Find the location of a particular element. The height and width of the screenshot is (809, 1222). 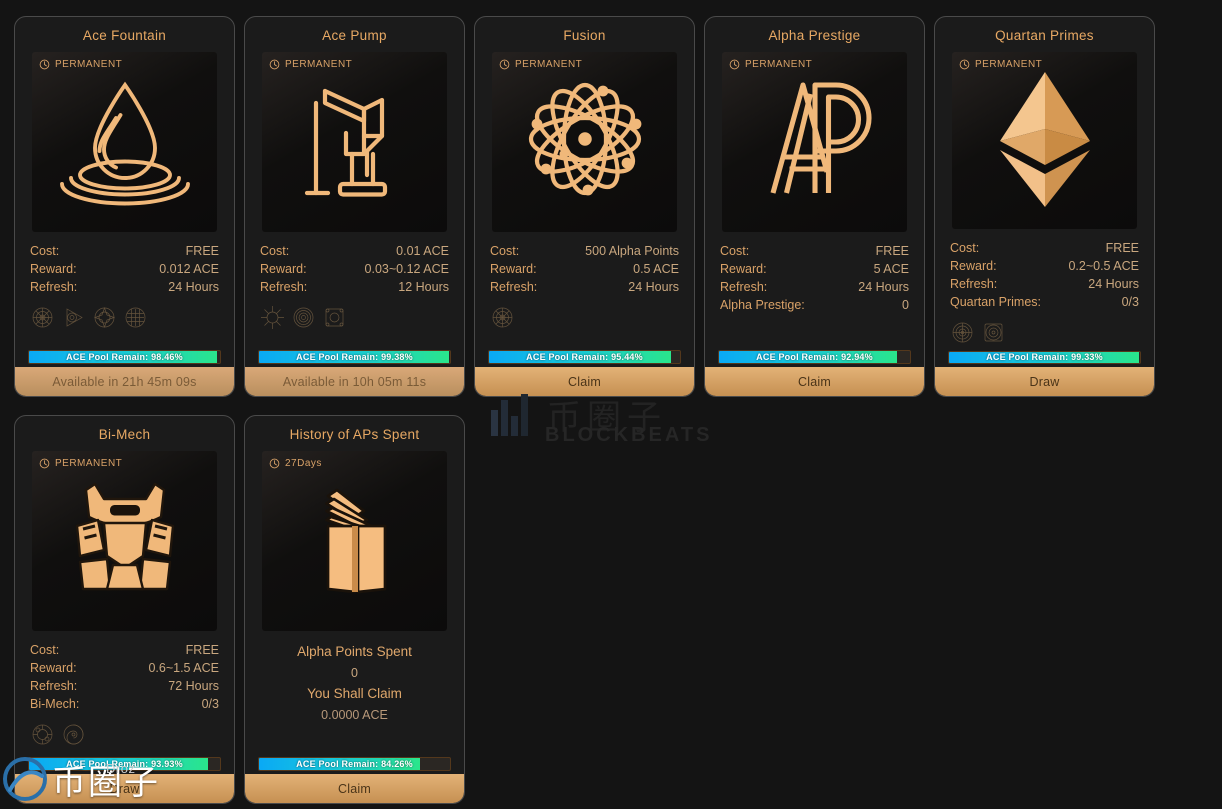

stat-label: Quartan Primes: is located at coordinates (996, 301).